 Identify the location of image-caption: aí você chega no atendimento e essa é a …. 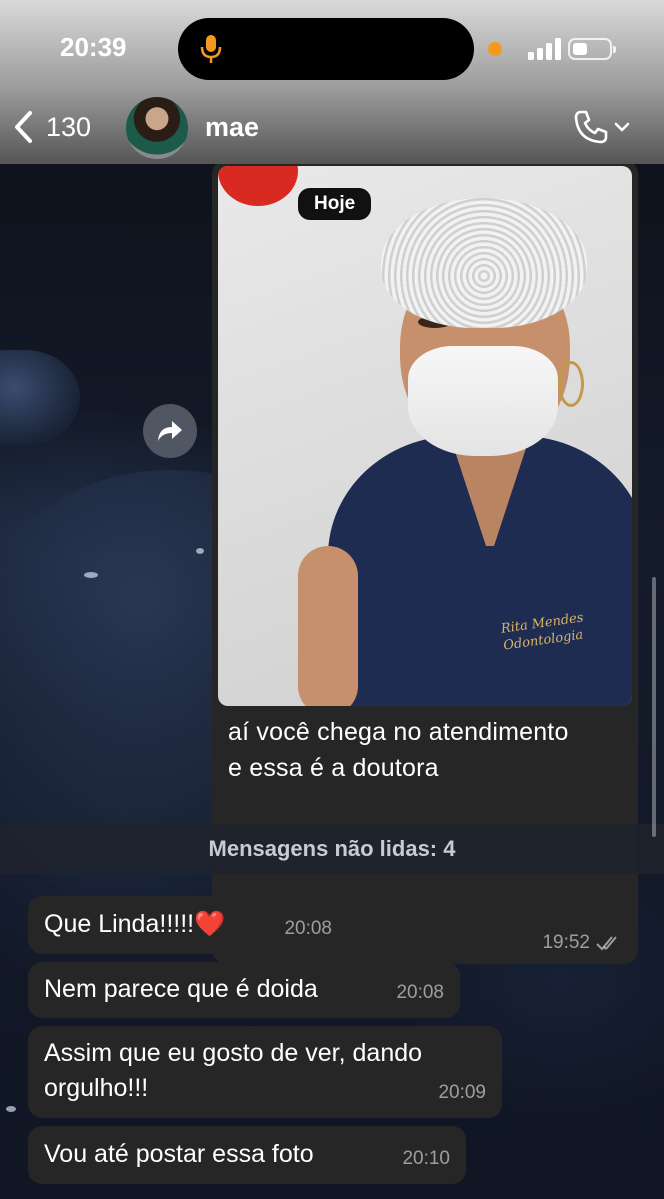
(398, 750).